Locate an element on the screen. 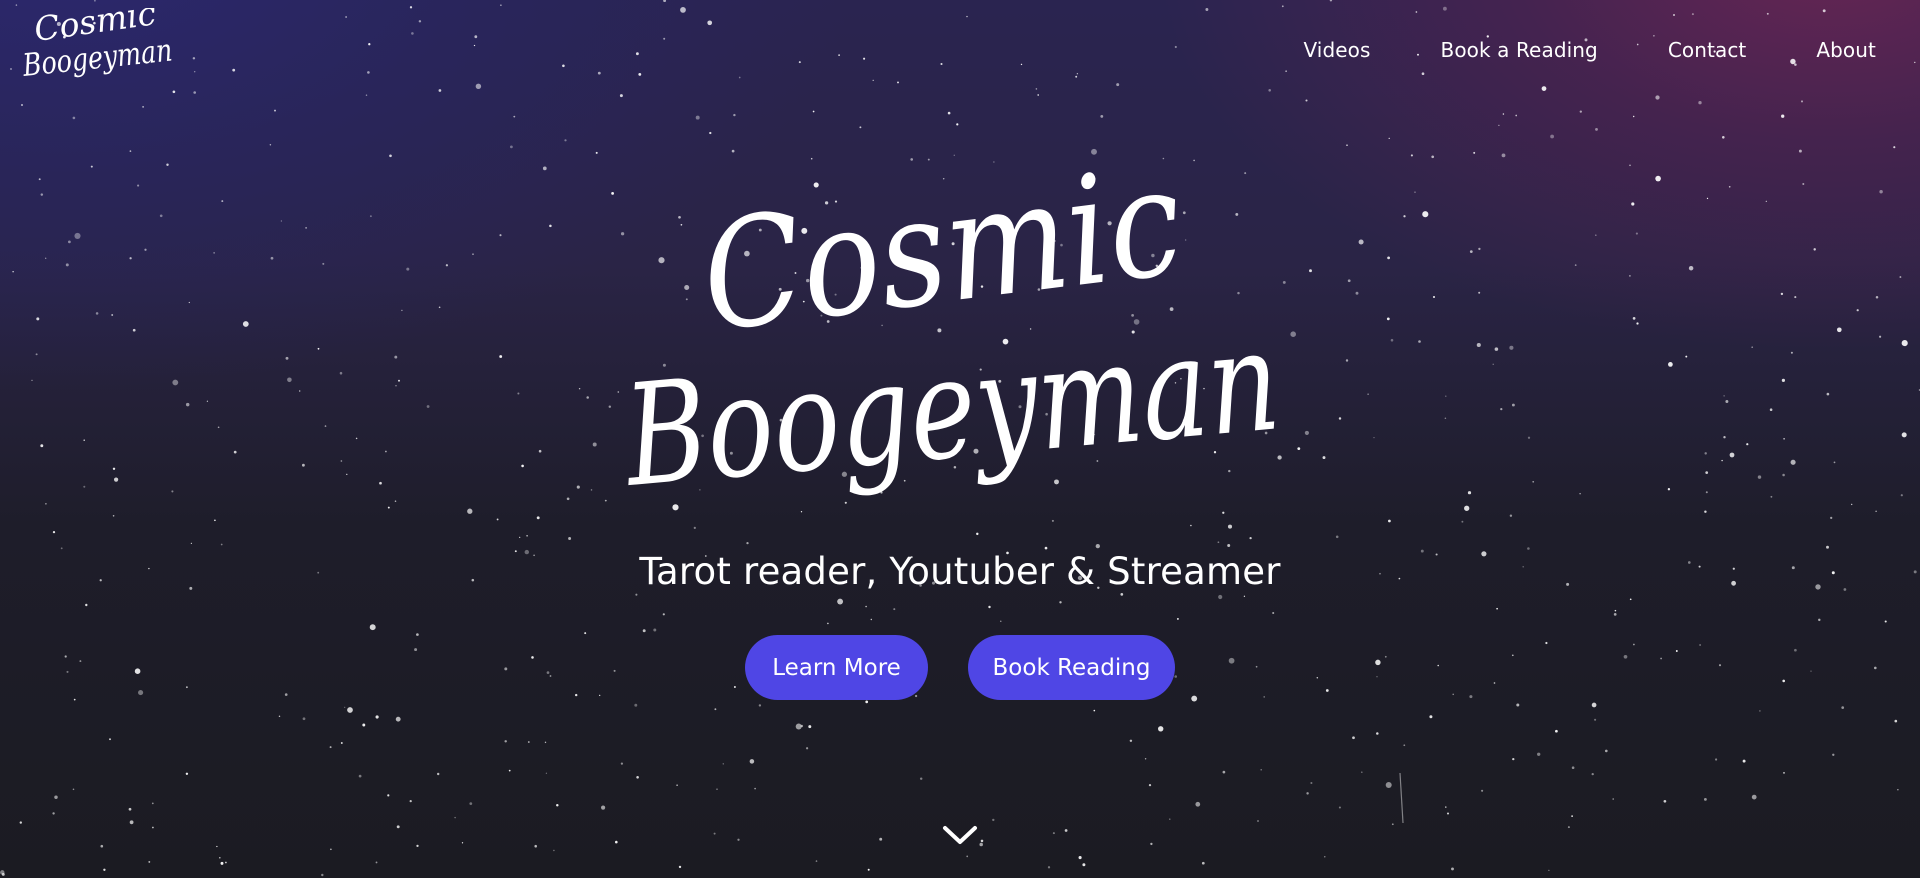  main-nav: Videos Book a Reading Contact About is located at coordinates (1589, 50).